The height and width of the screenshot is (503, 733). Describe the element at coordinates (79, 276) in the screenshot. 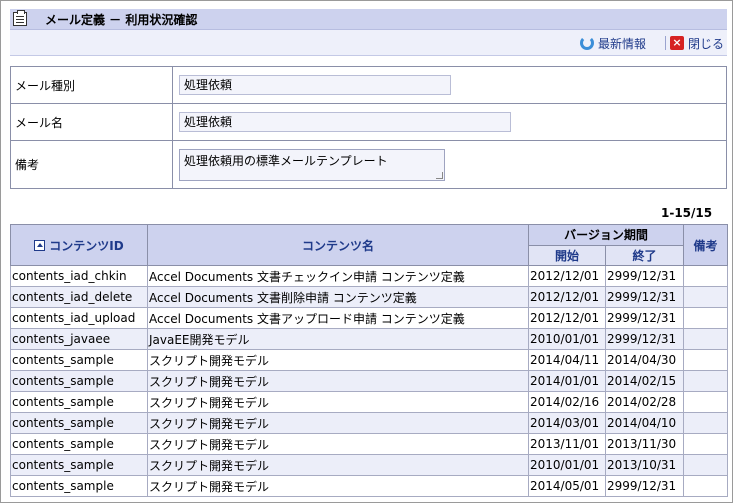

I see `cell-content-id: contents_iad_chkin` at that location.